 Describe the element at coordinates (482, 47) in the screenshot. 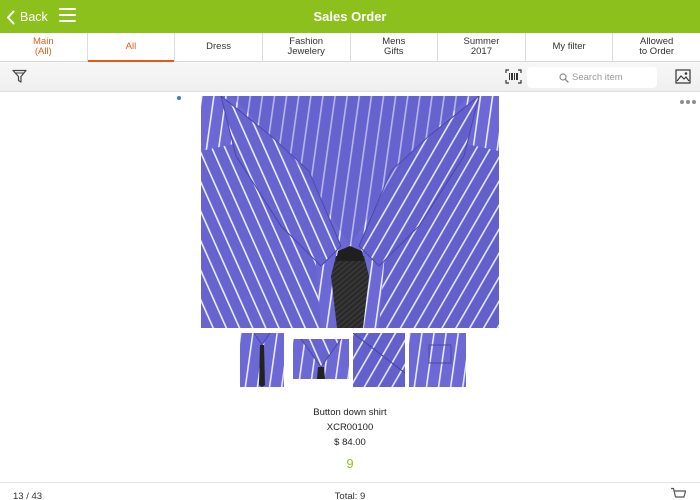

I see `tab-summer-2017: Summer 2017` at that location.